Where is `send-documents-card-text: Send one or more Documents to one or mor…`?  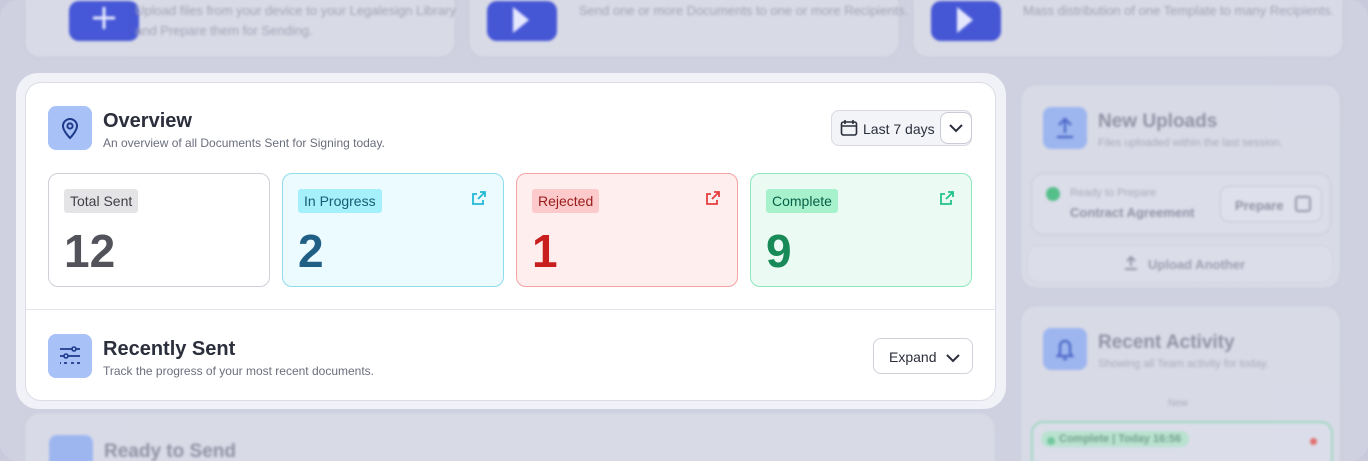 send-documents-card-text: Send one or more Documents to one or mor… is located at coordinates (744, 10).